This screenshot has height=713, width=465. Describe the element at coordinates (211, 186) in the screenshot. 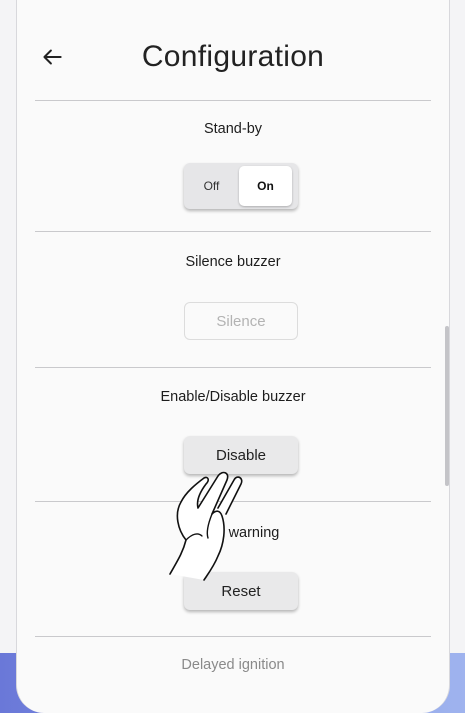

I see `standby-off-option: Off` at that location.